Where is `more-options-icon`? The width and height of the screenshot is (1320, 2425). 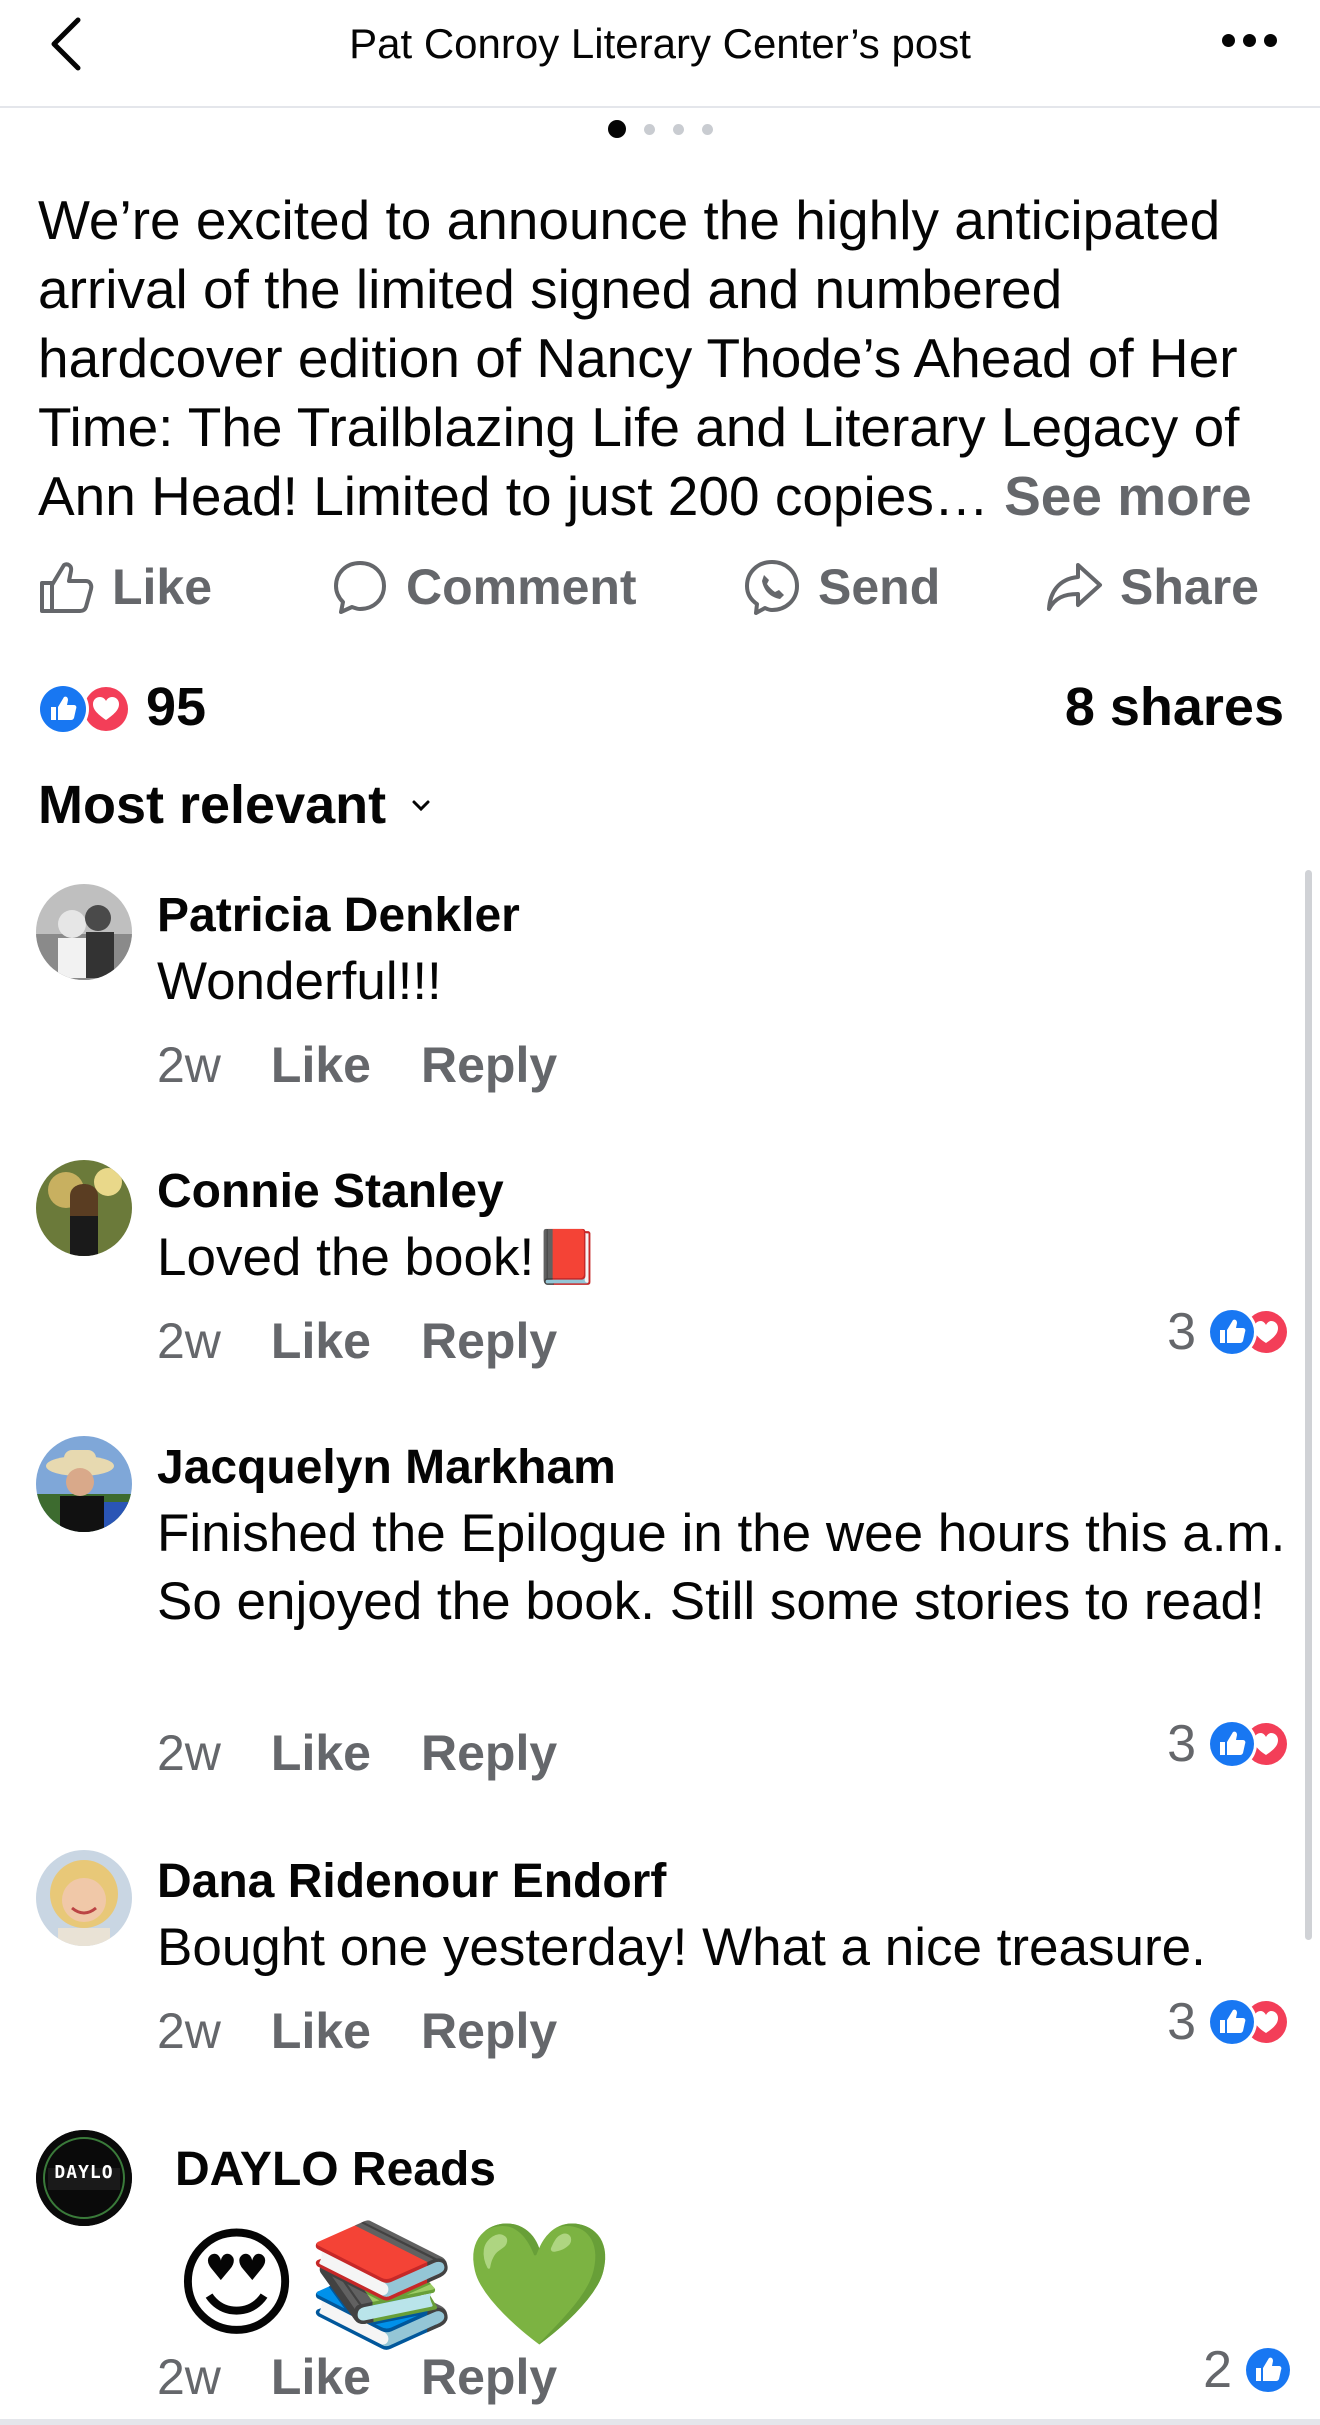
more-options-icon is located at coordinates (1254, 40).